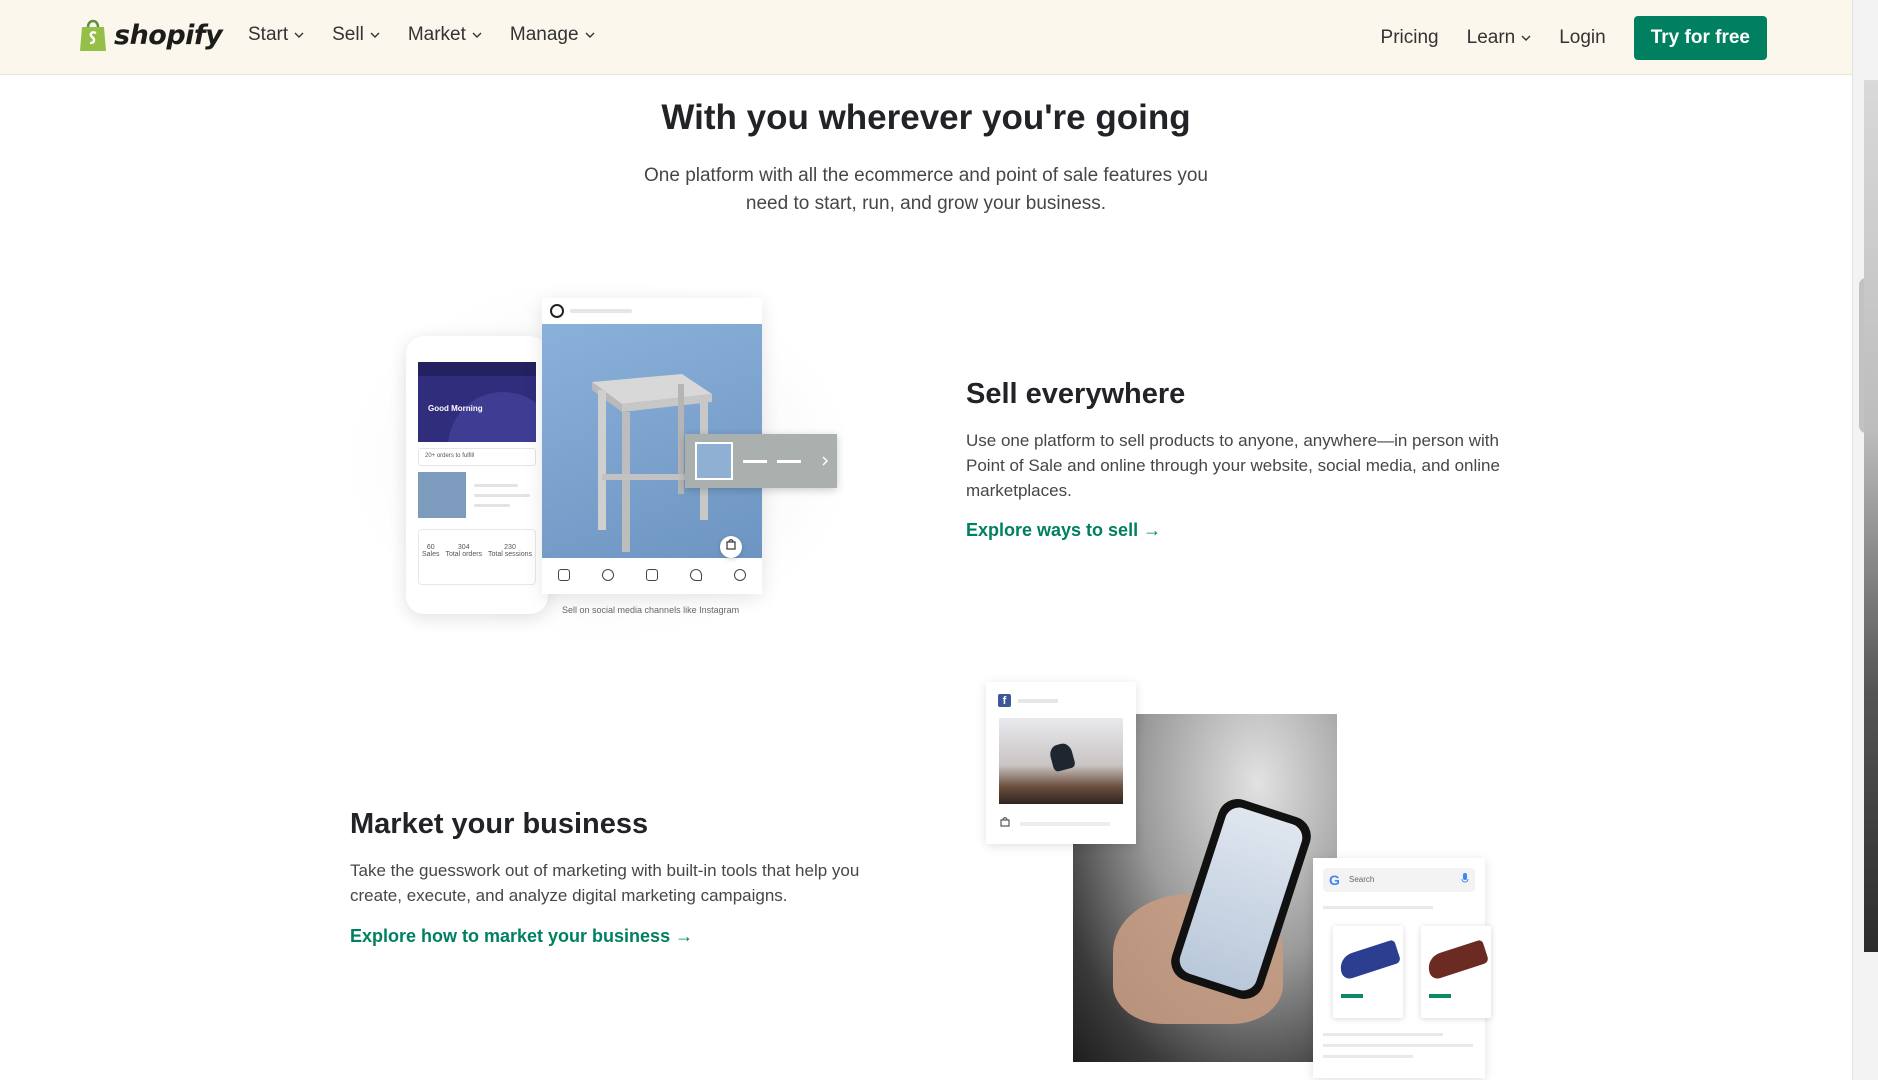  Describe the element at coordinates (430, 554) in the screenshot. I see `stat-sales-label: Sales` at that location.